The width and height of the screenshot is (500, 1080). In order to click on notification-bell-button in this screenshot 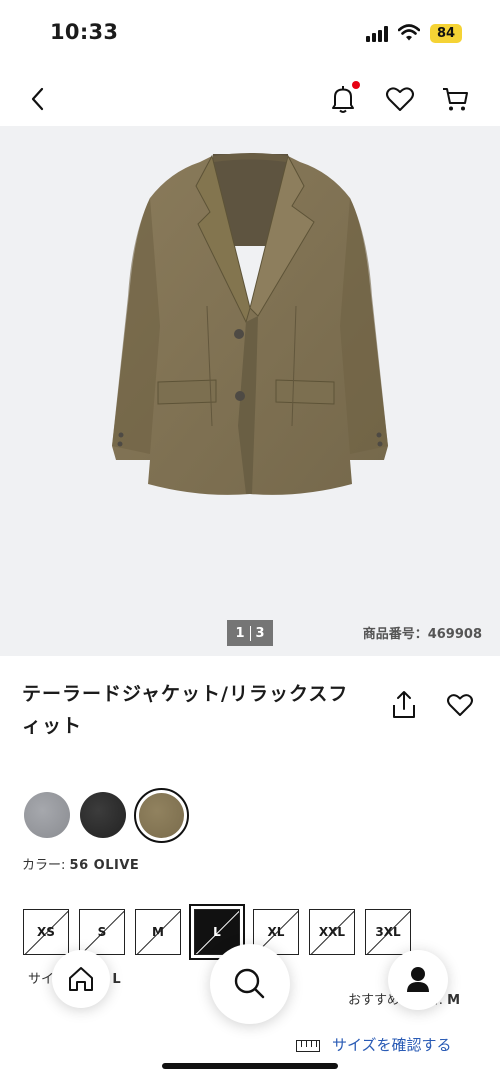, I will do `click(344, 98)`.